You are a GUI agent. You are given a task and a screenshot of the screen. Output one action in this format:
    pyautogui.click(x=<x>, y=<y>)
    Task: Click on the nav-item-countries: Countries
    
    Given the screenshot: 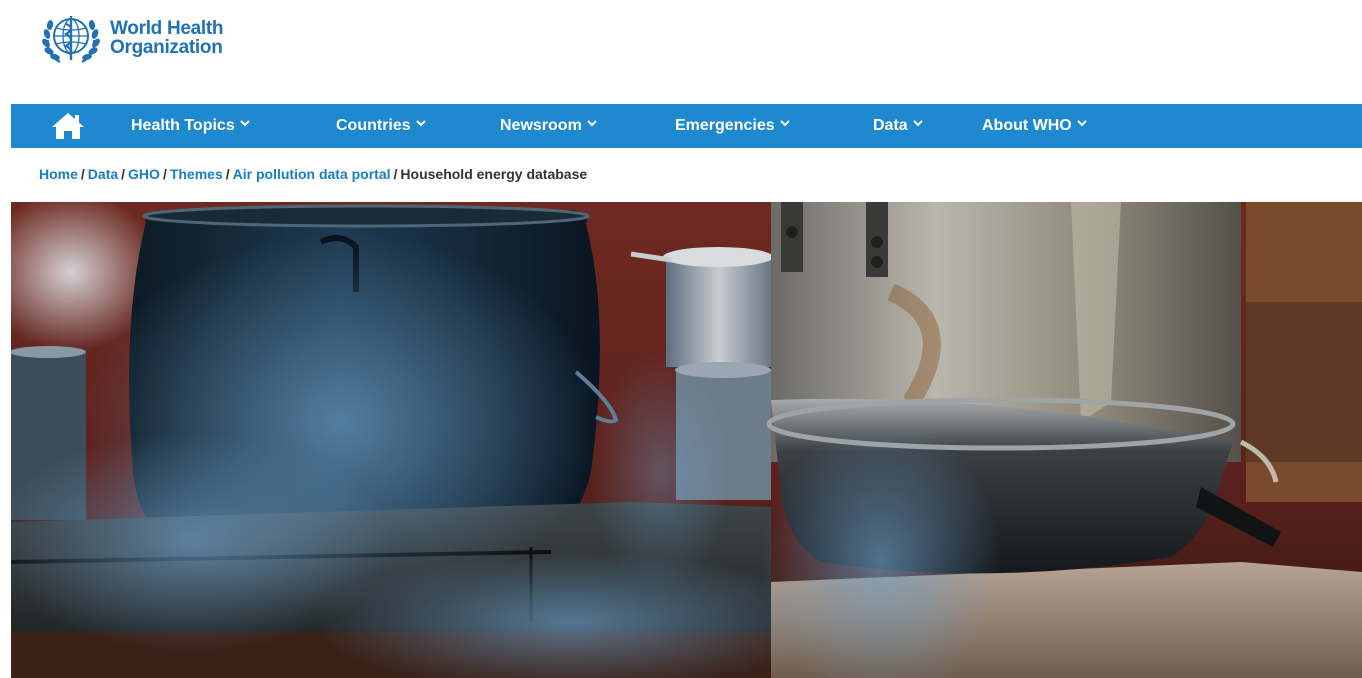 What is the action you would take?
    pyautogui.click(x=381, y=126)
    